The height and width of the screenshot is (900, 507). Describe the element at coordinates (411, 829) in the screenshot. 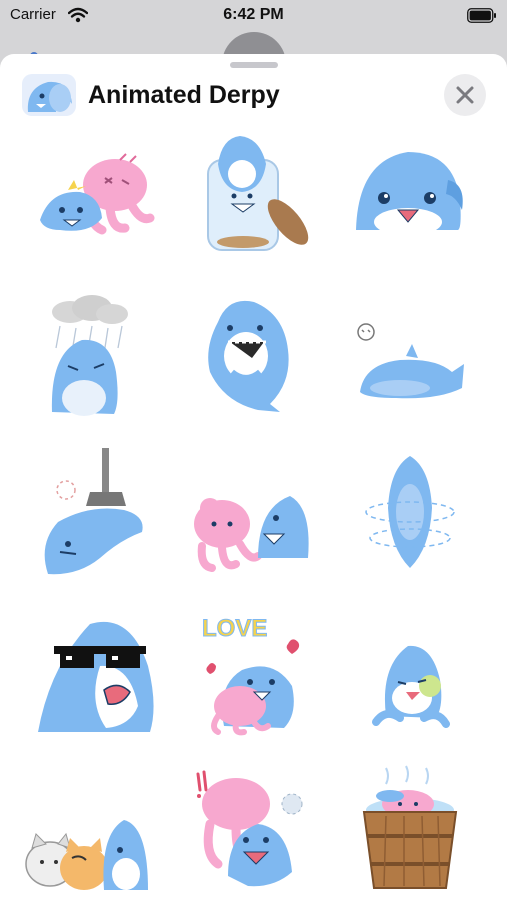

I see `sticker-hot-tub` at that location.